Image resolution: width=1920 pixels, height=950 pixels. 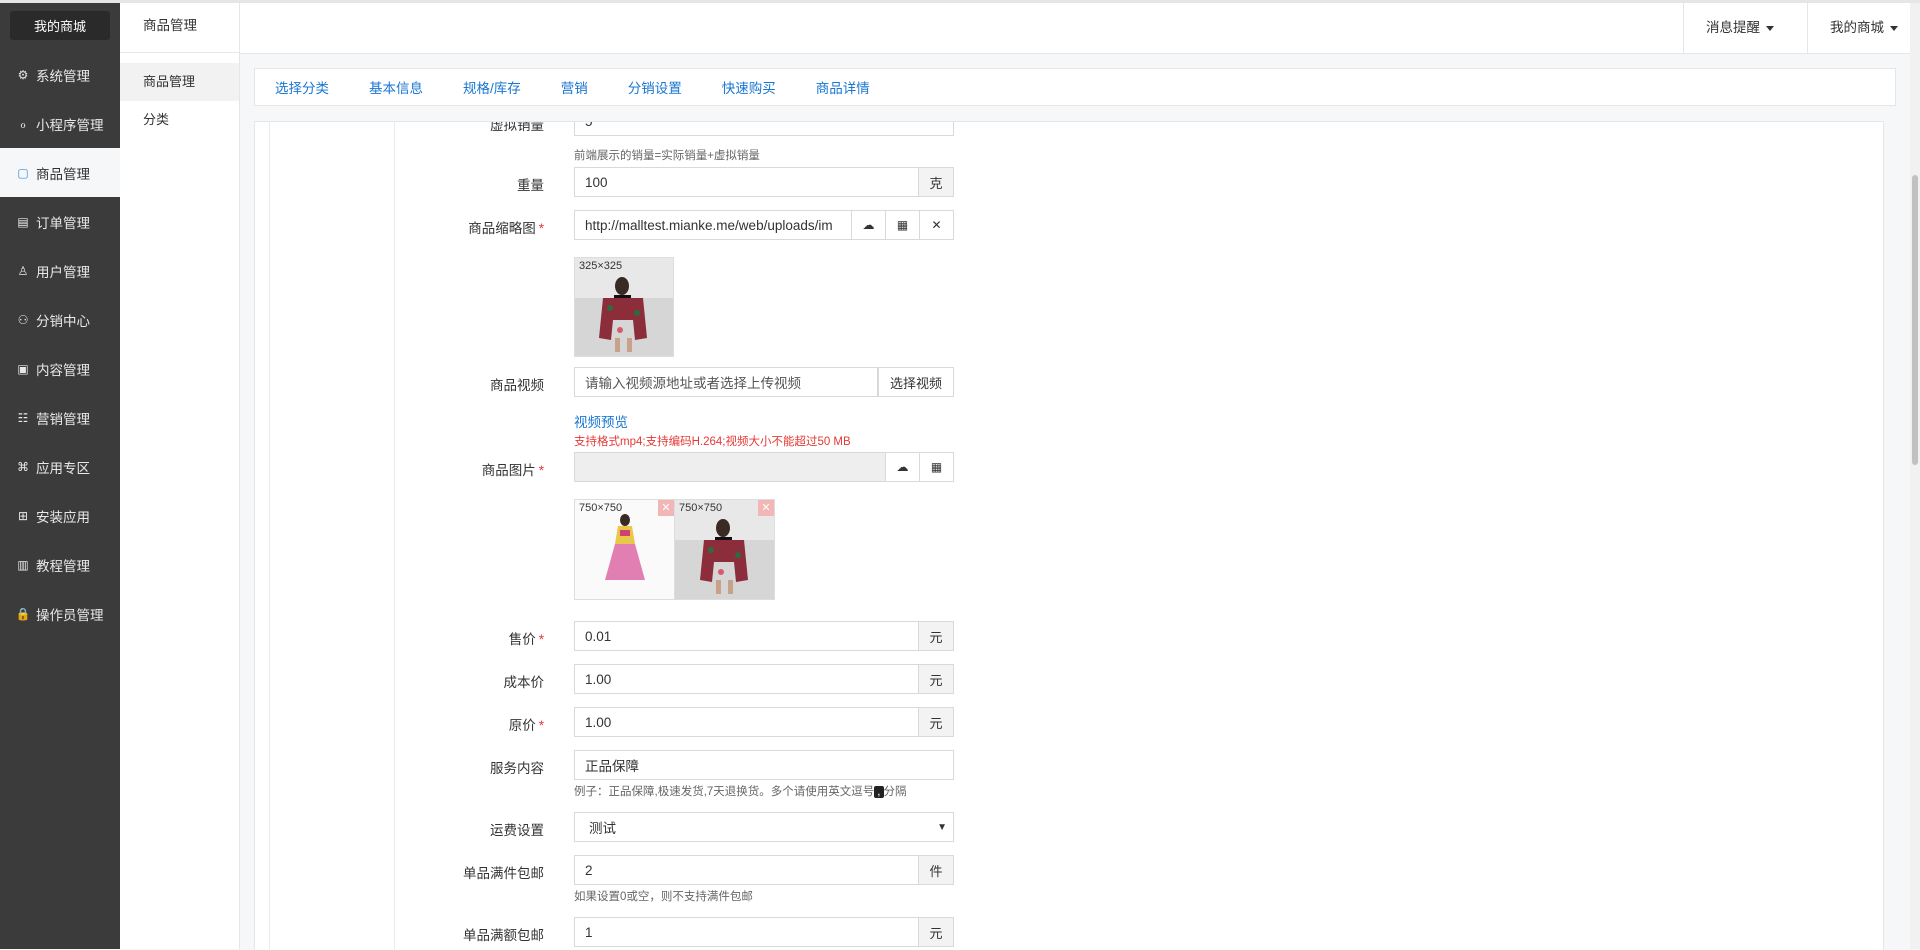 What do you see at coordinates (601, 421) in the screenshot?
I see `video-preview-link: 视频预览` at bounding box center [601, 421].